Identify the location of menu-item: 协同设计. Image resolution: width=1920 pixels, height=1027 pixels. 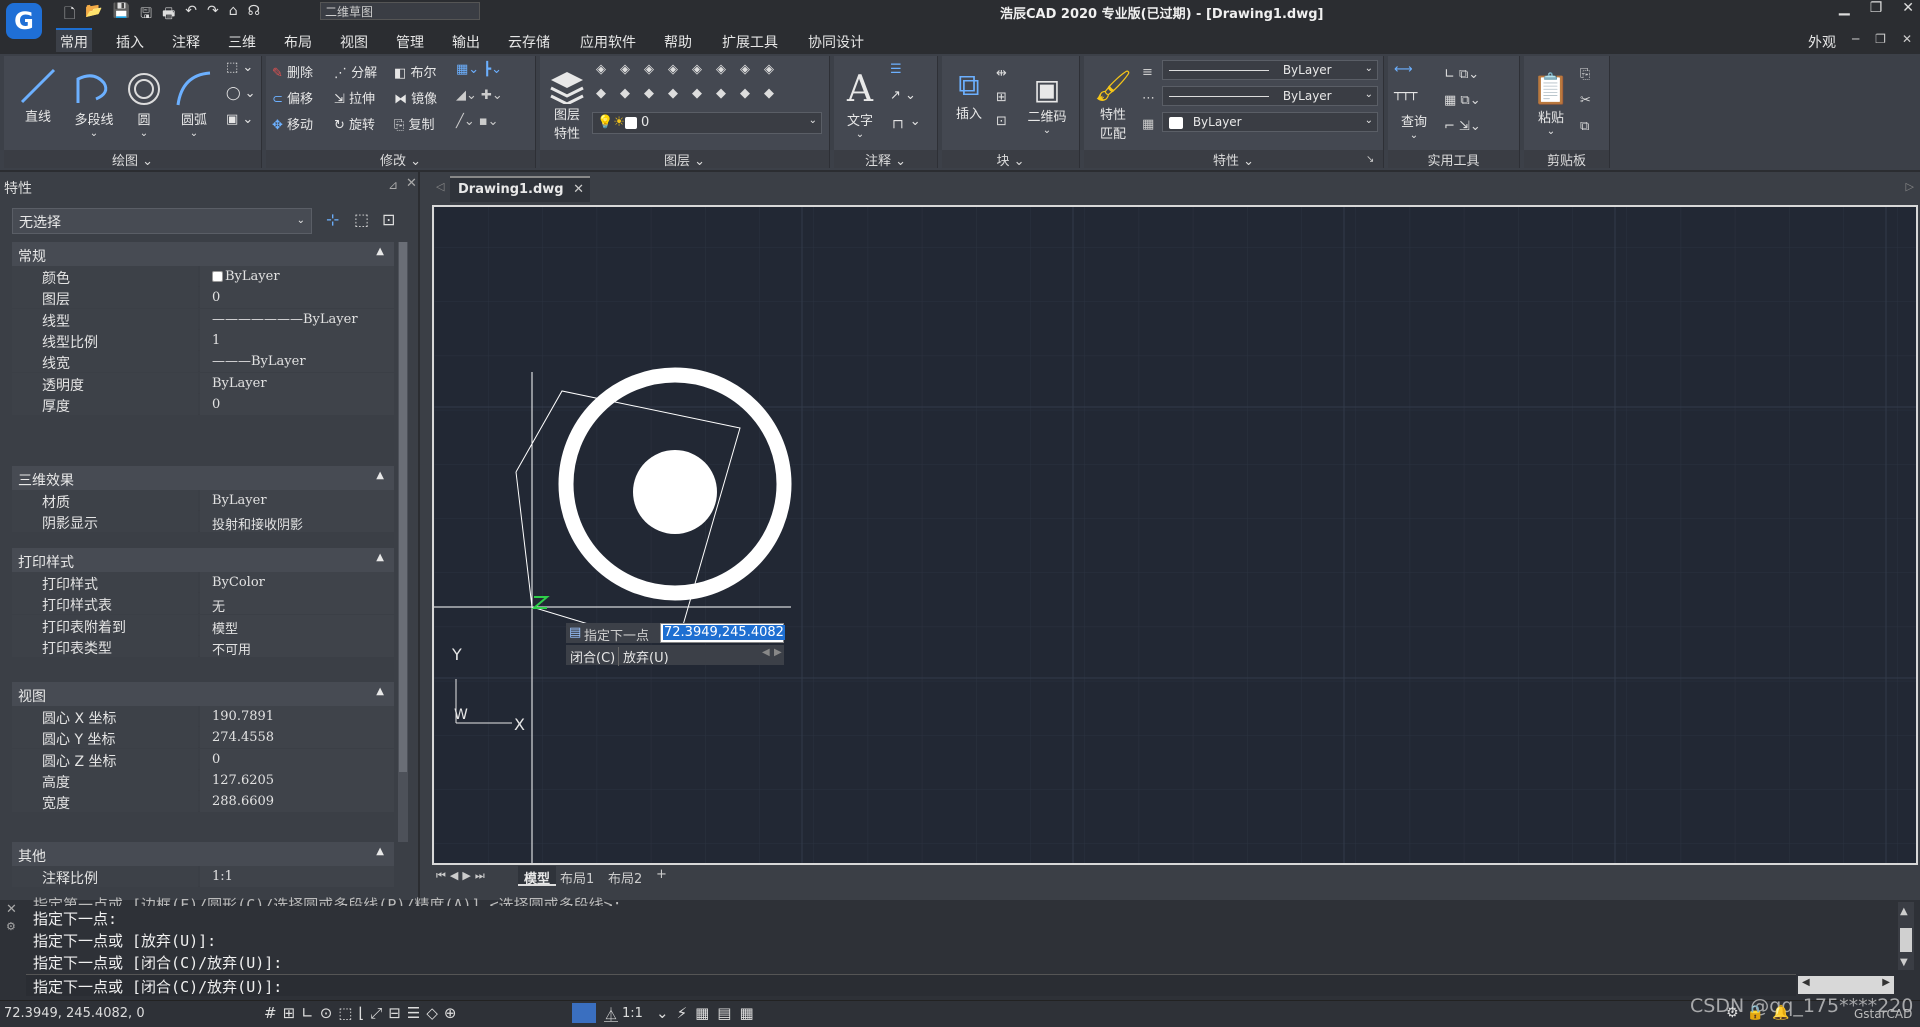
(836, 42).